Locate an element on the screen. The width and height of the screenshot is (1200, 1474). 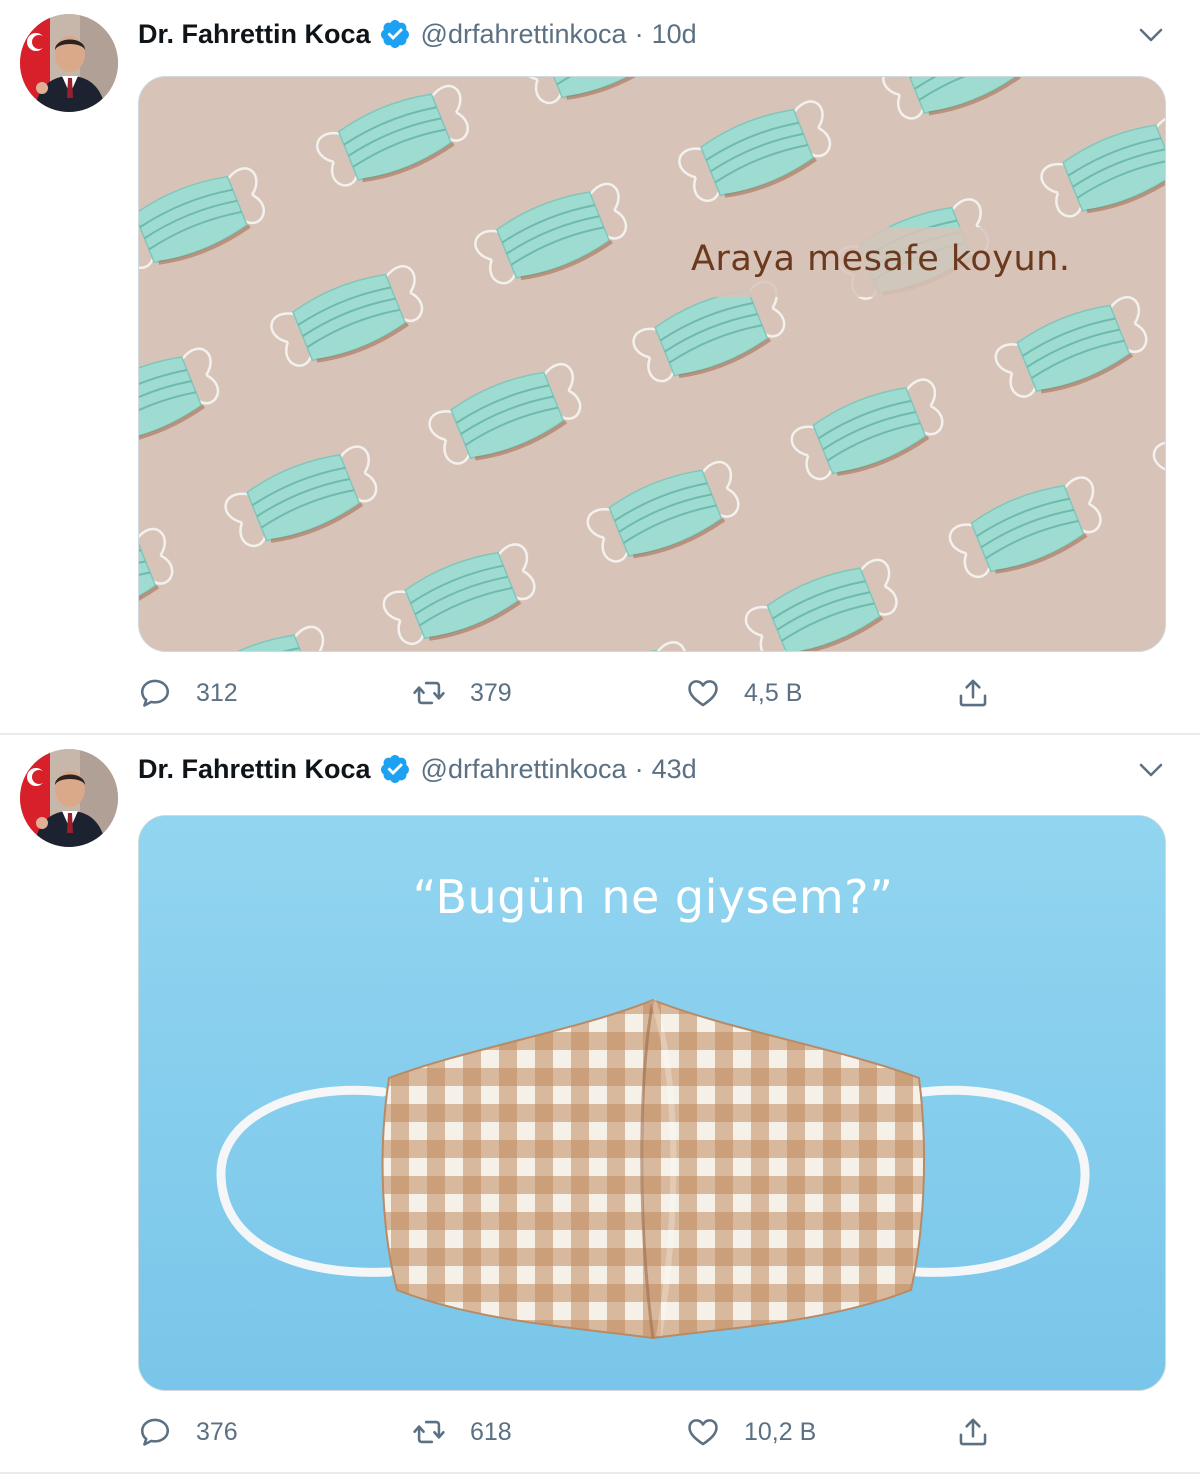
reply-count: 376 is located at coordinates (217, 1431).